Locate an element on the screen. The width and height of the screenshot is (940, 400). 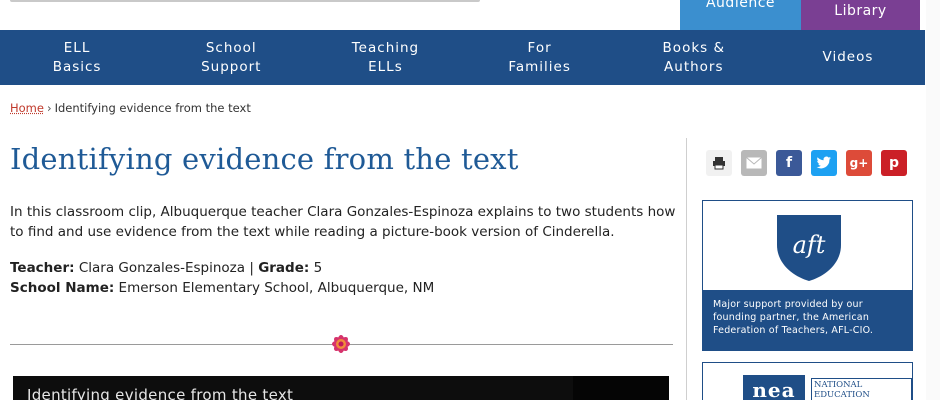
email-icon is located at coordinates (754, 163).